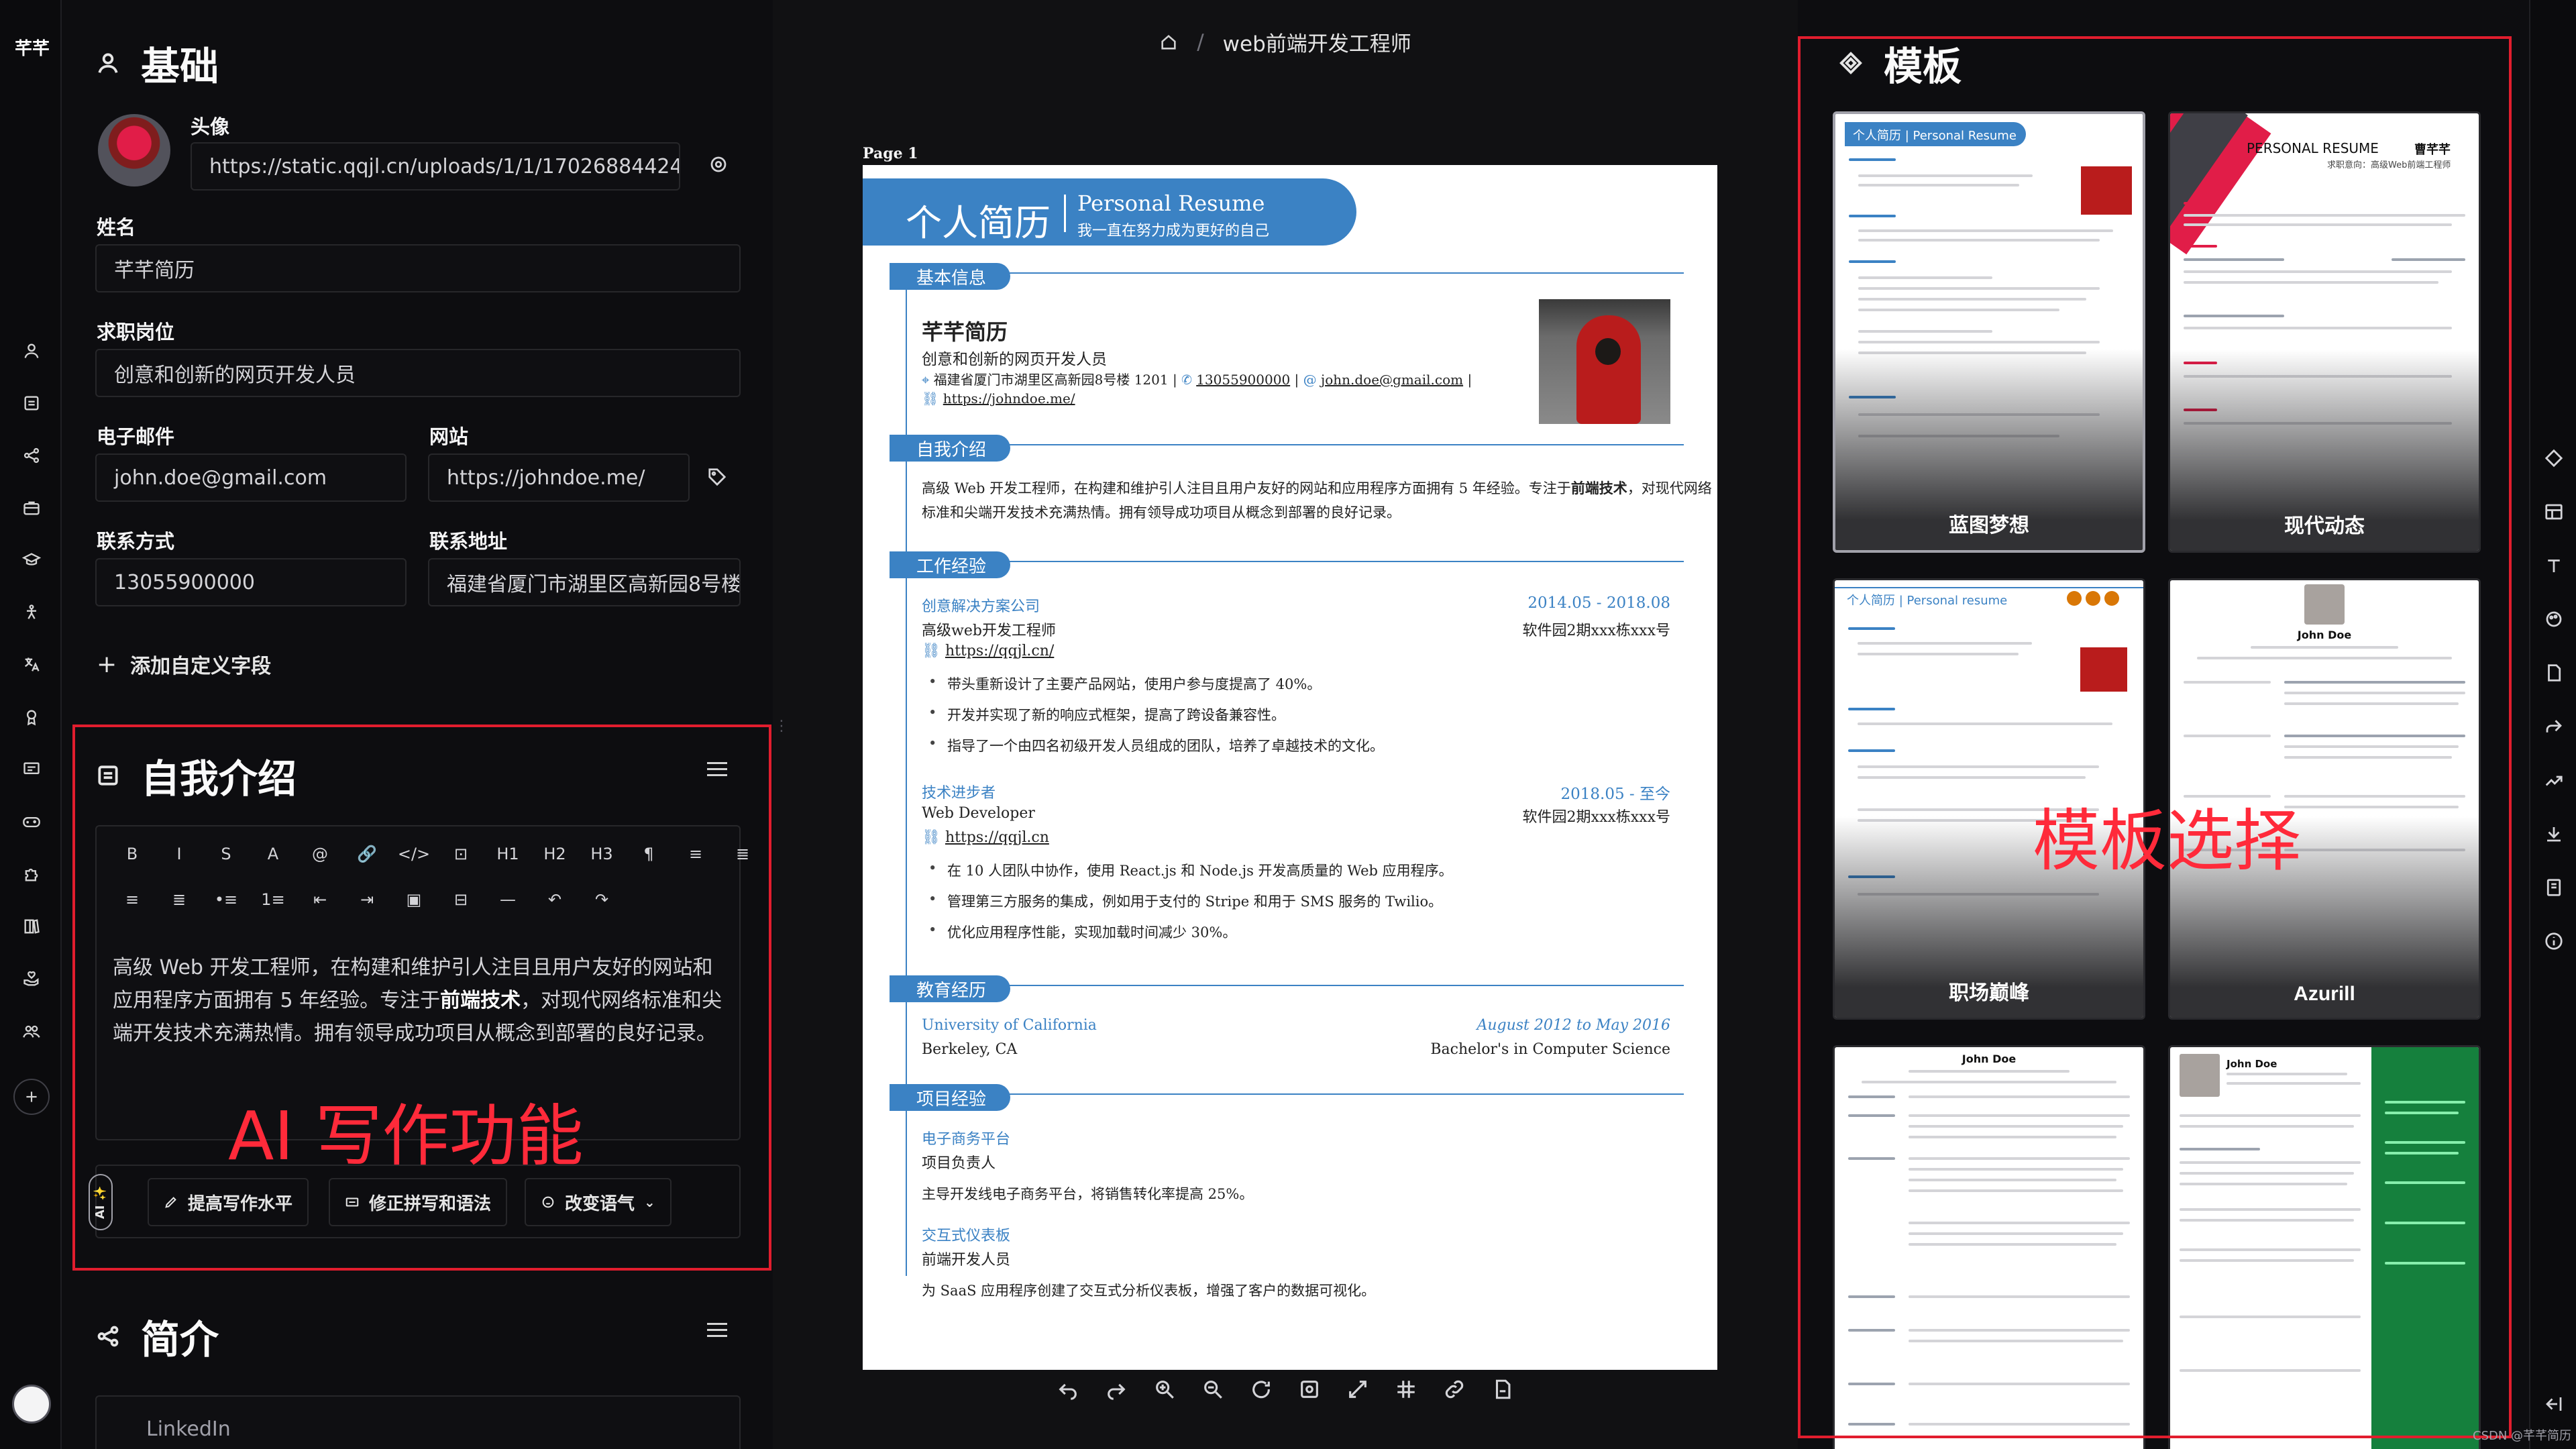 This screenshot has height=1449, width=2576. Describe the element at coordinates (251, 477) in the screenshot. I see `email-input: john.doe@gmail.com` at that location.